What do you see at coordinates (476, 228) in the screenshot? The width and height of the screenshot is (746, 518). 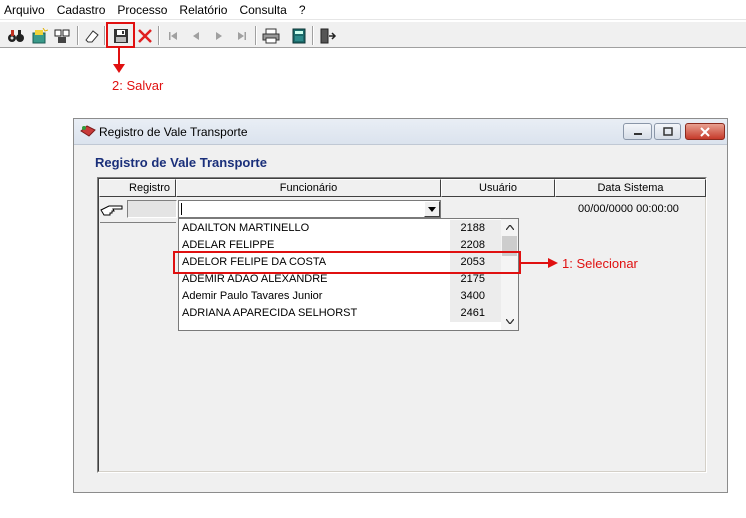 I see `employee-code: 2188` at bounding box center [476, 228].